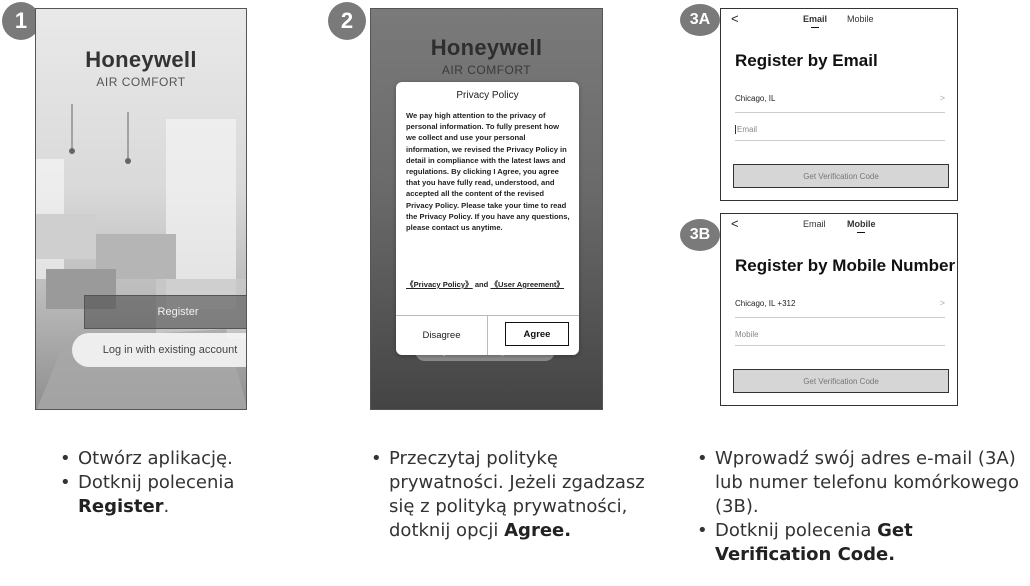 The width and height of the screenshot is (1030, 586). I want to click on agree-button: Agree, so click(537, 334).